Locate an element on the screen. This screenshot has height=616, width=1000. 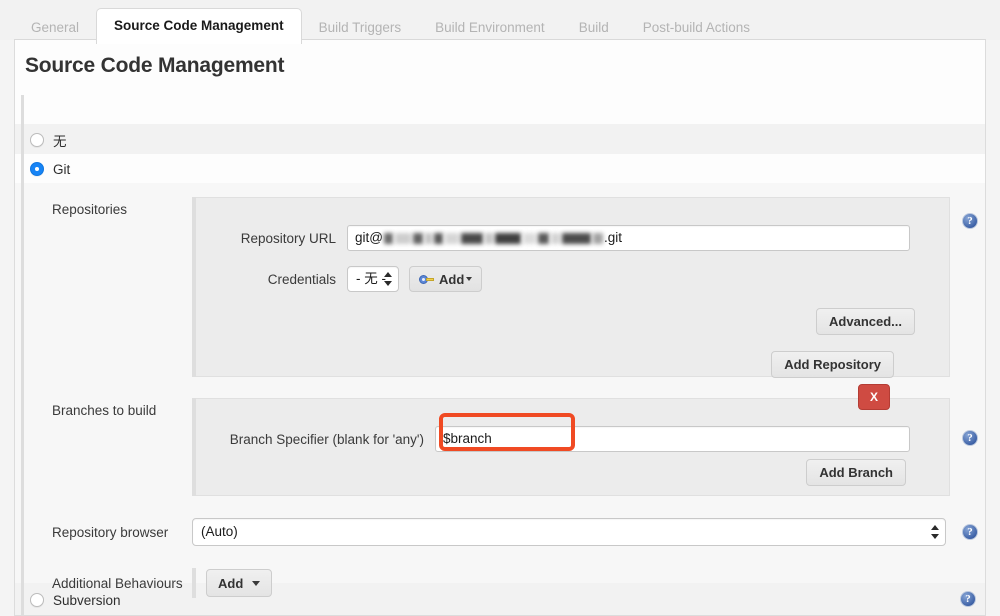
branch-specifier-input: $branch is located at coordinates (672, 439).